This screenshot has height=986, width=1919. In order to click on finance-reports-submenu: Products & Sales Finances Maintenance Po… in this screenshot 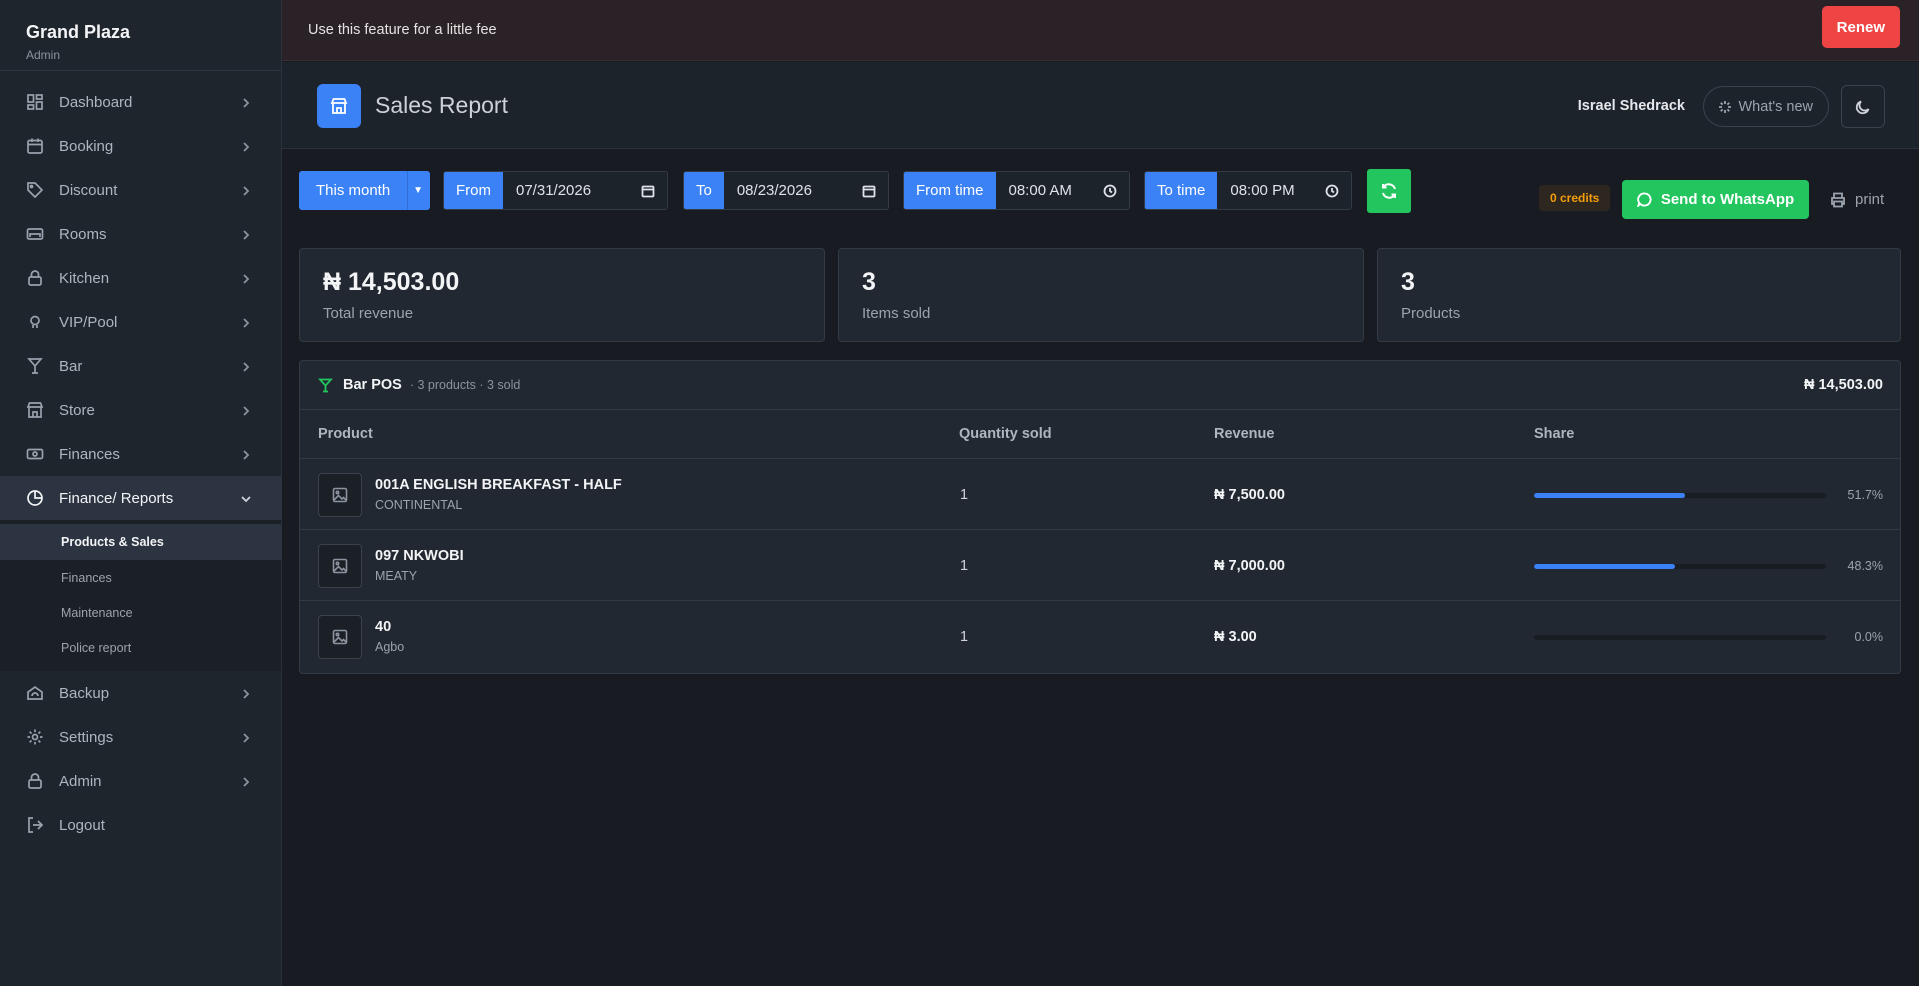, I will do `click(140, 595)`.